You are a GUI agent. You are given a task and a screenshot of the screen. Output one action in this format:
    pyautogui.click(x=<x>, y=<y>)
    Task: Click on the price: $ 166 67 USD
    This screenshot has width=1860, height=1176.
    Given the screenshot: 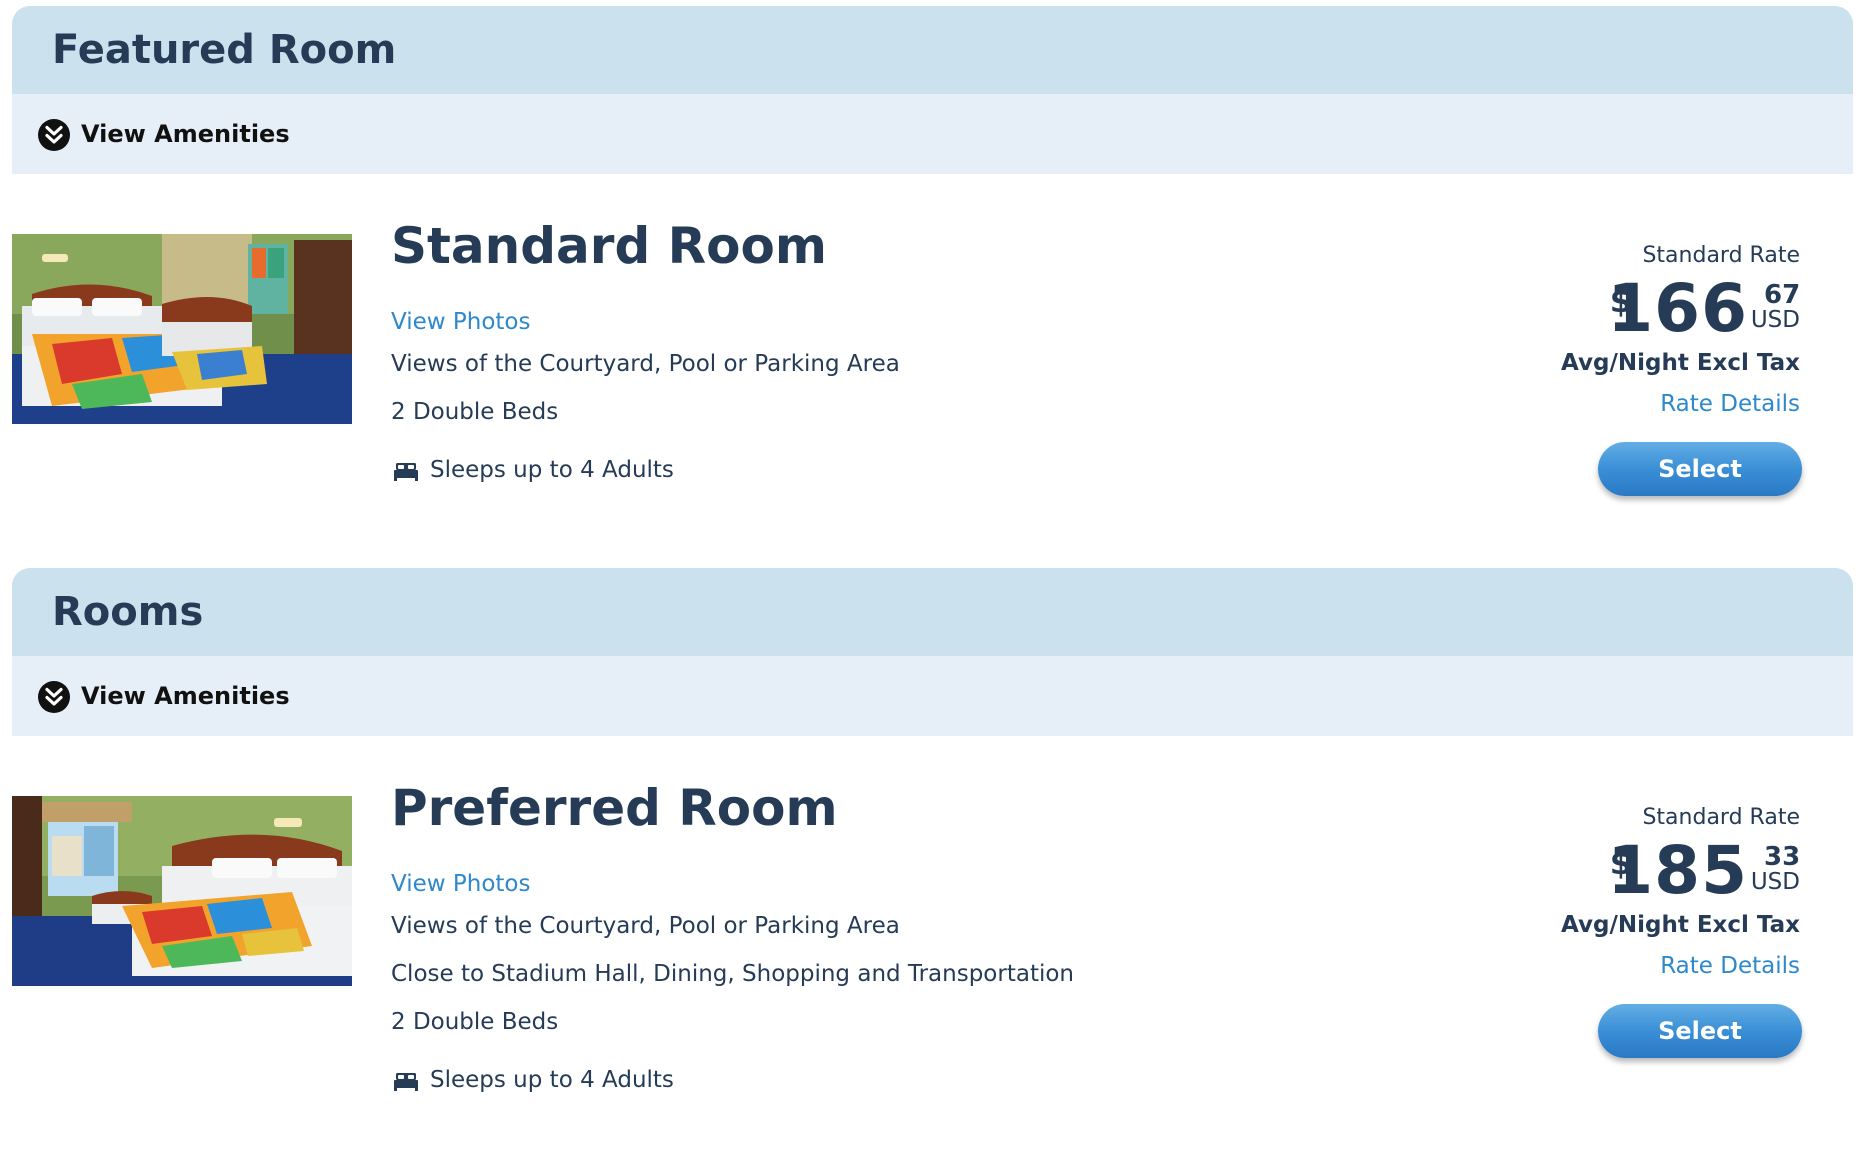 What is the action you would take?
    pyautogui.click(x=1680, y=310)
    